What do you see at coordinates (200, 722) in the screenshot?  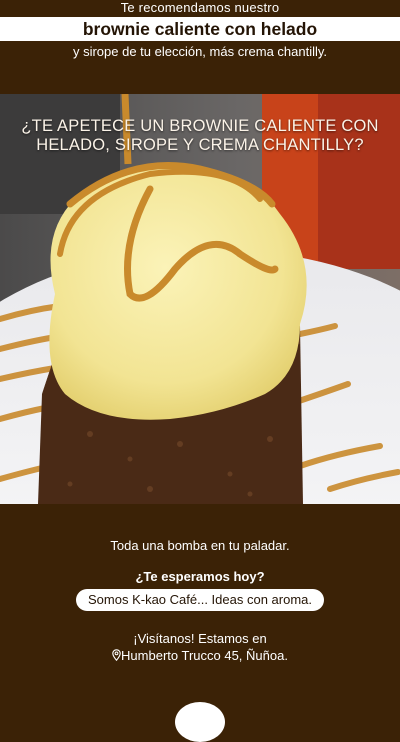 I see `next-button` at bounding box center [200, 722].